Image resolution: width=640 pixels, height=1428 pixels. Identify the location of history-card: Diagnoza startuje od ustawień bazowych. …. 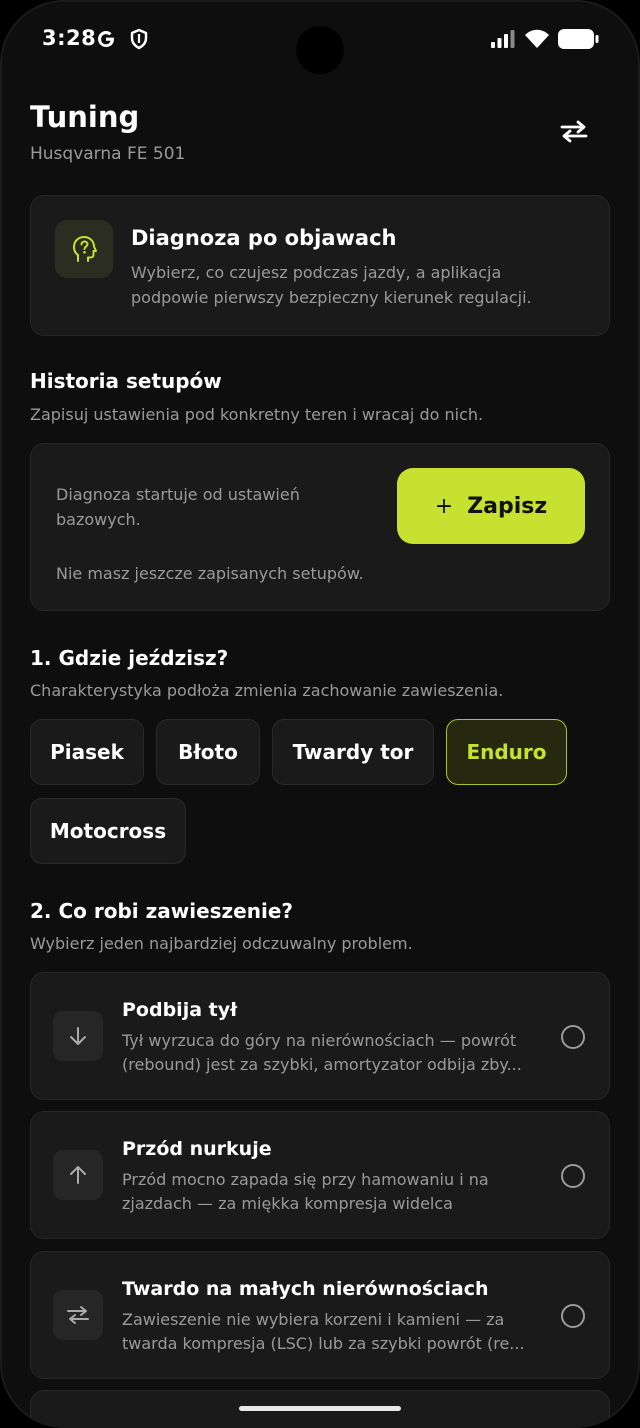
(320, 527).